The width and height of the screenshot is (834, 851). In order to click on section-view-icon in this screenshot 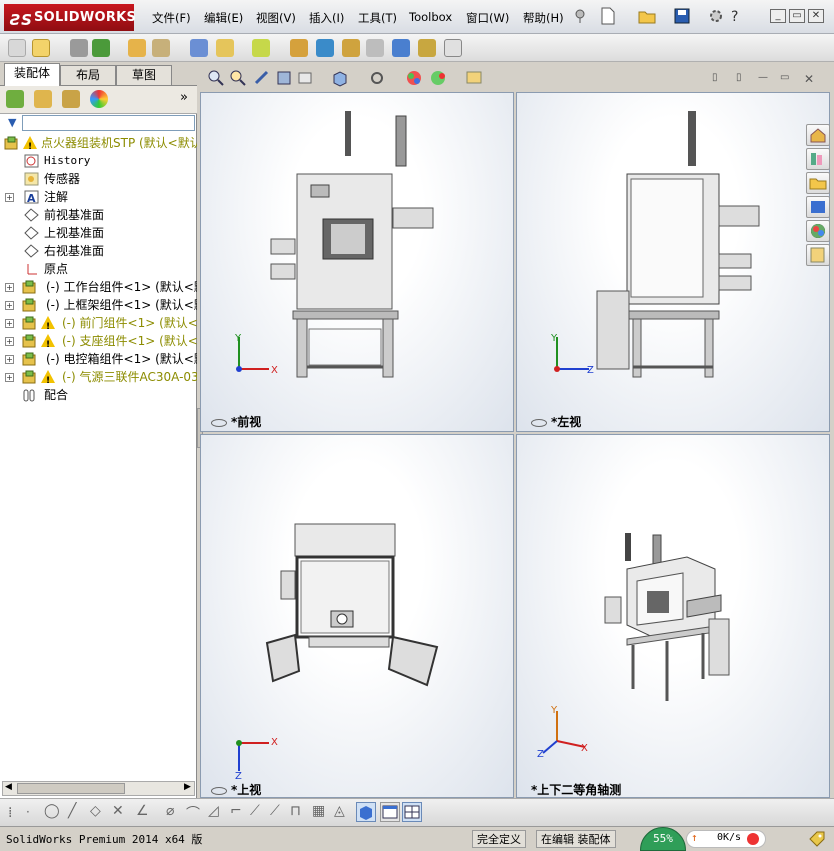, I will do `click(284, 78)`.